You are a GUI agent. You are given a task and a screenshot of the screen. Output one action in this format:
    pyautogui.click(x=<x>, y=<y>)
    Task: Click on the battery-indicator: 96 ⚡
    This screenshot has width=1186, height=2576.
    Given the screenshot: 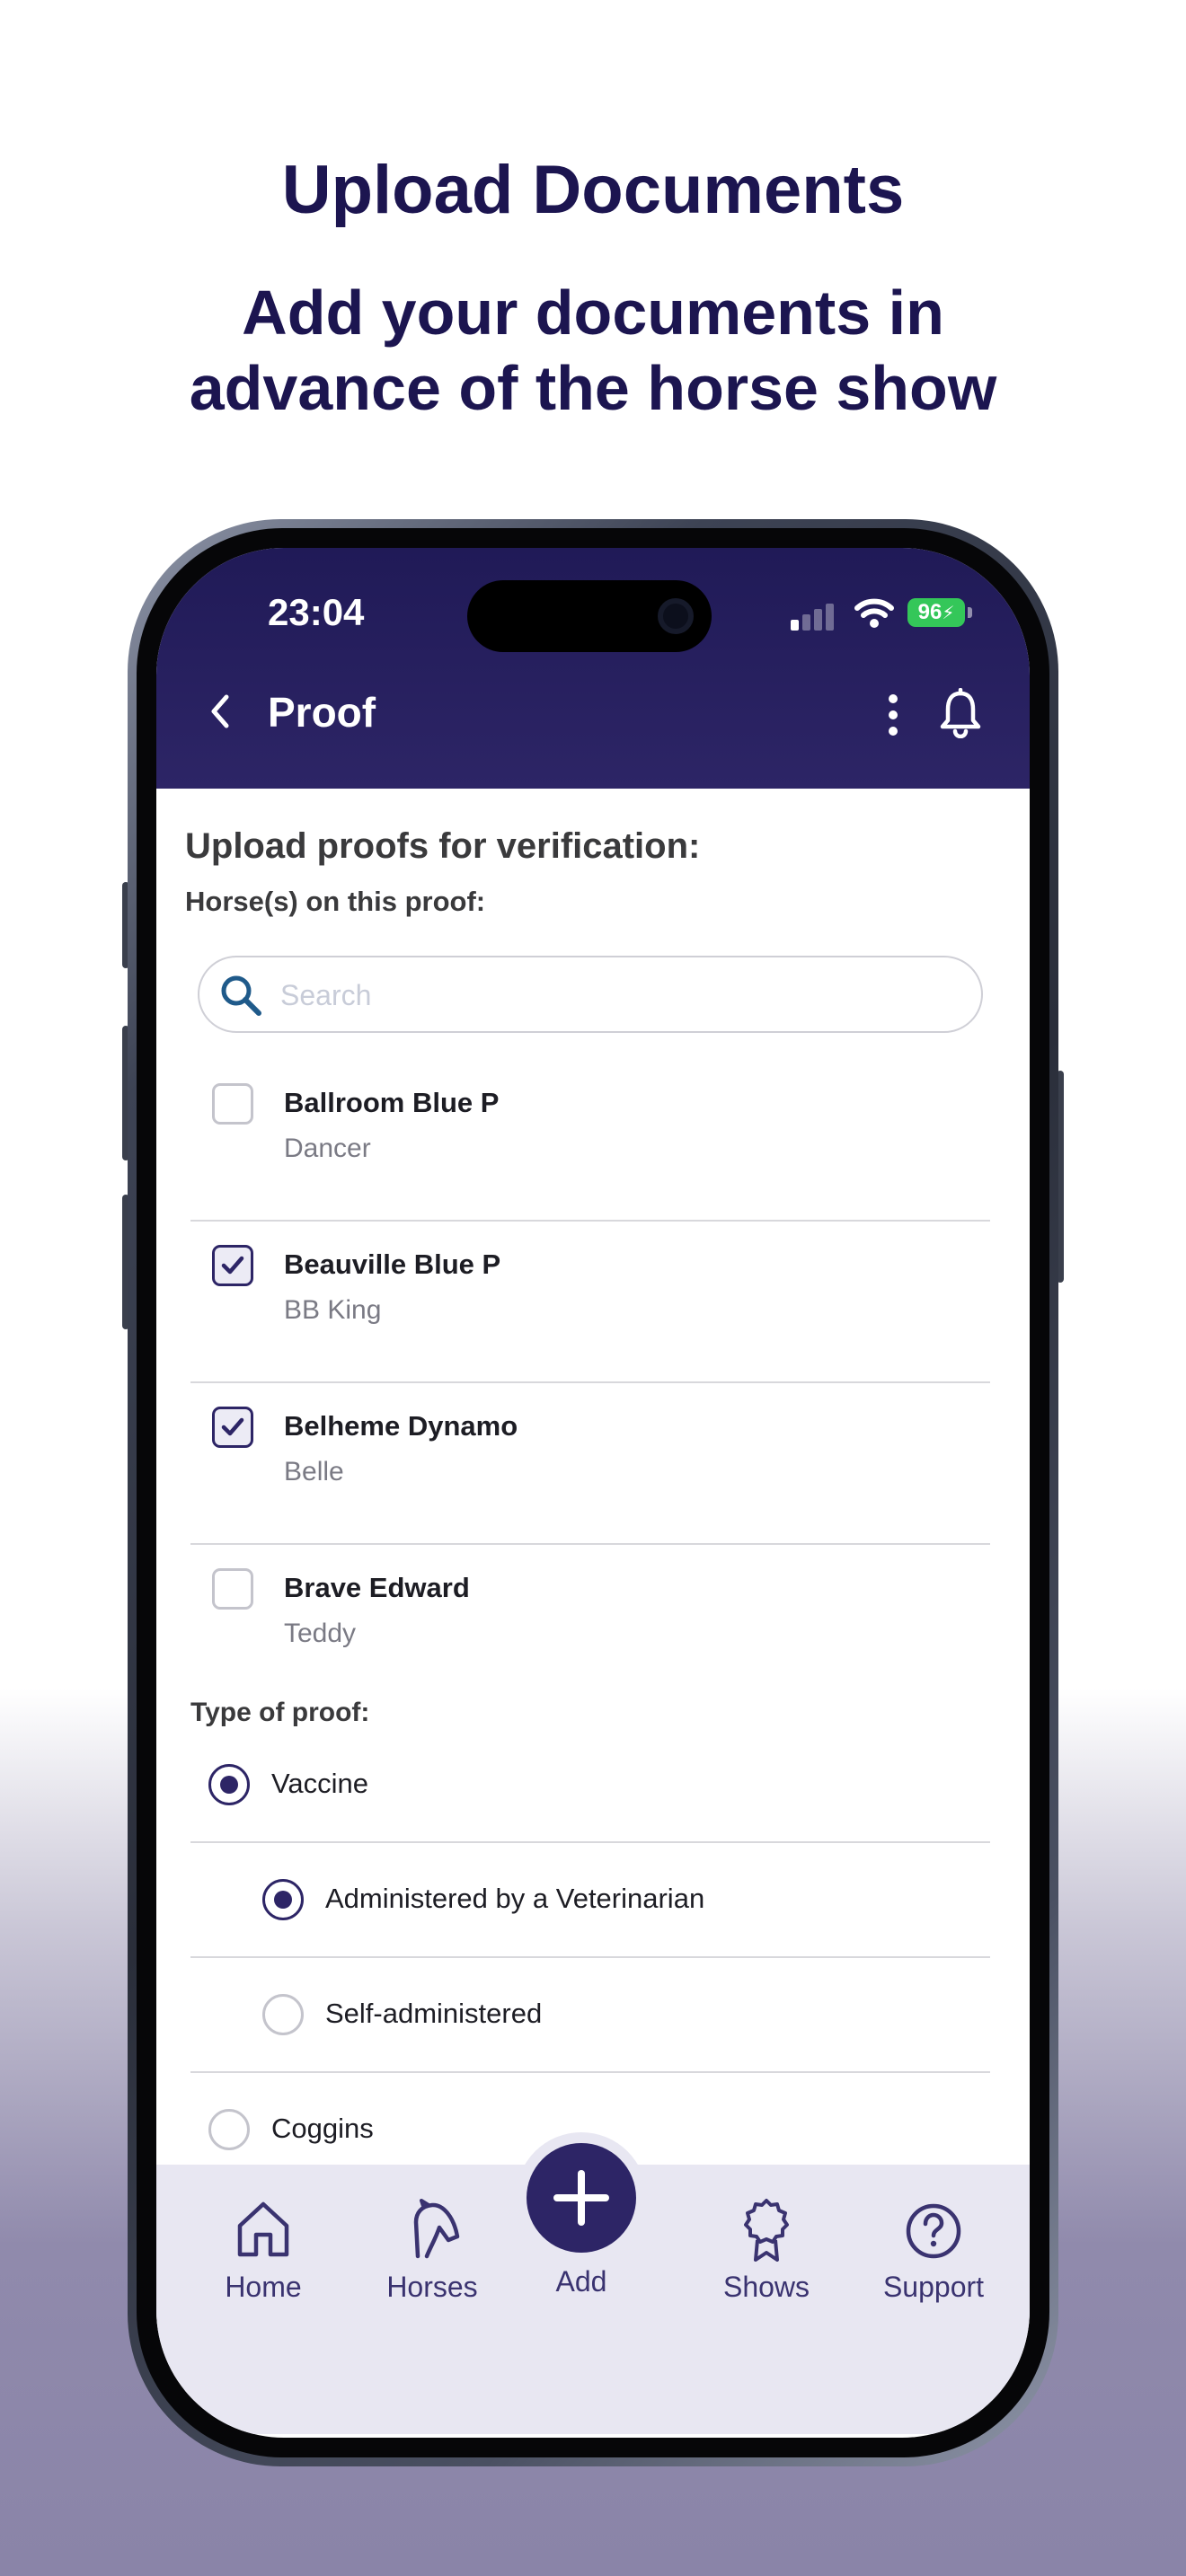 What is the action you would take?
    pyautogui.click(x=936, y=612)
    